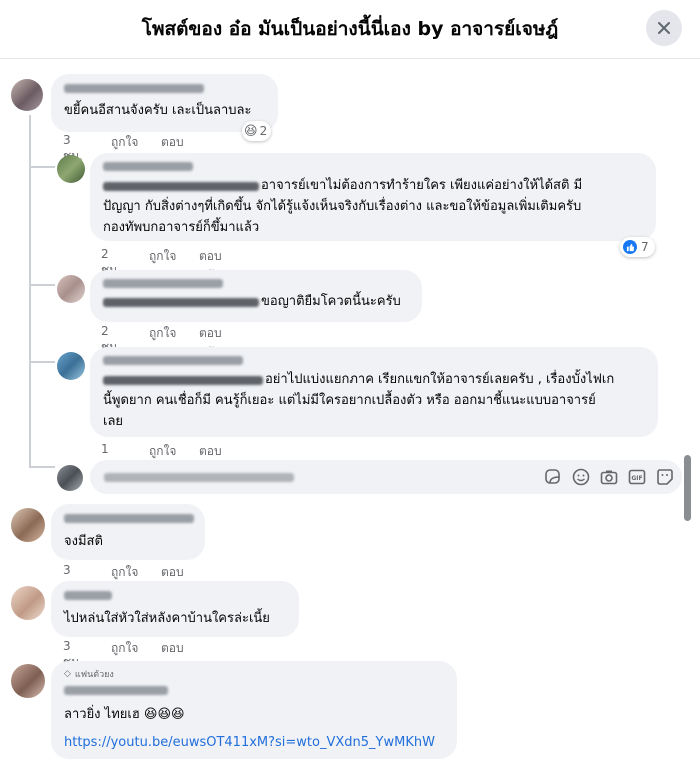 This screenshot has width=700, height=764. Describe the element at coordinates (609, 477) in the screenshot. I see `camera-icon` at that location.